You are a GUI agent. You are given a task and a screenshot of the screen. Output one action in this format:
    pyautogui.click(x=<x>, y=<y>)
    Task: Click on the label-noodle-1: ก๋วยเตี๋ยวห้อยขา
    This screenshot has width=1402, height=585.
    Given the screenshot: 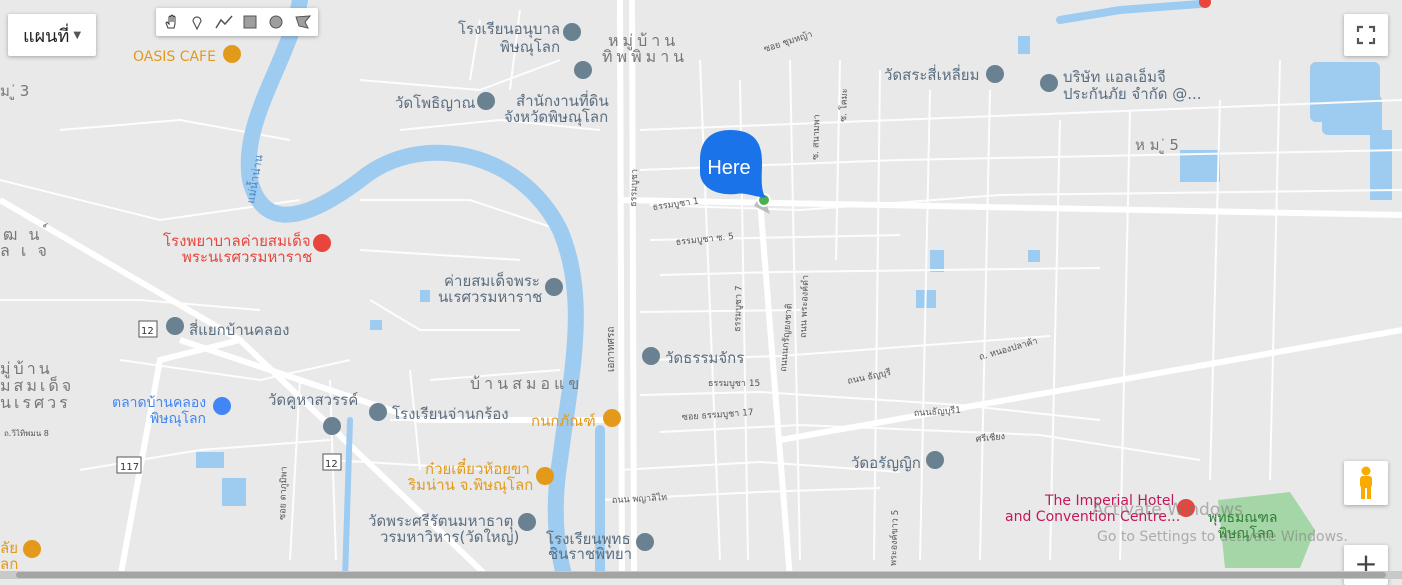 What is the action you would take?
    pyautogui.click(x=477, y=467)
    